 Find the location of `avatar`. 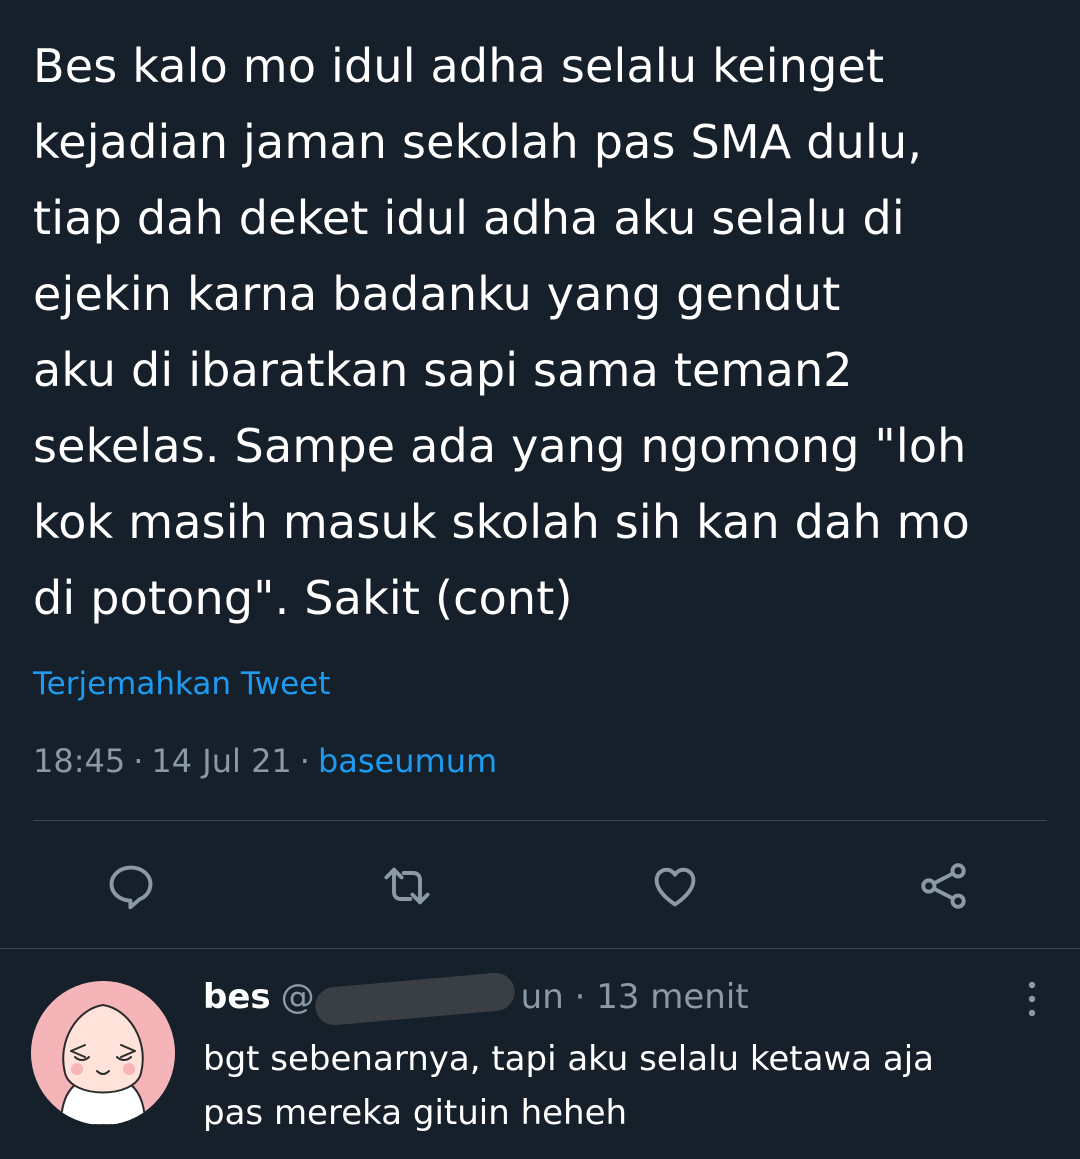

avatar is located at coordinates (103, 1053).